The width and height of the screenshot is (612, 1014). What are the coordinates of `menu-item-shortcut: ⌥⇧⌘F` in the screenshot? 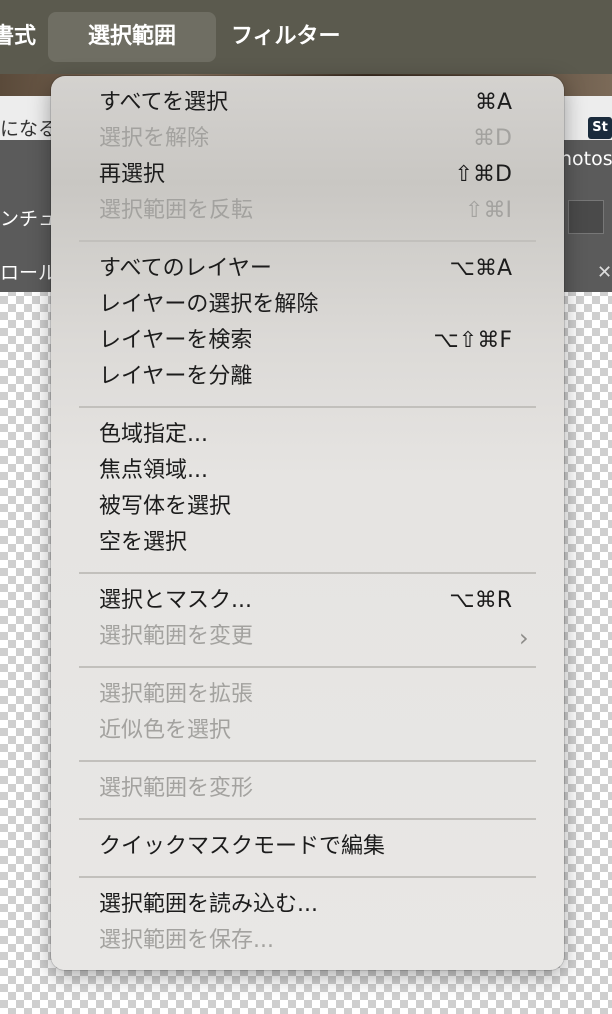 It's located at (472, 340).